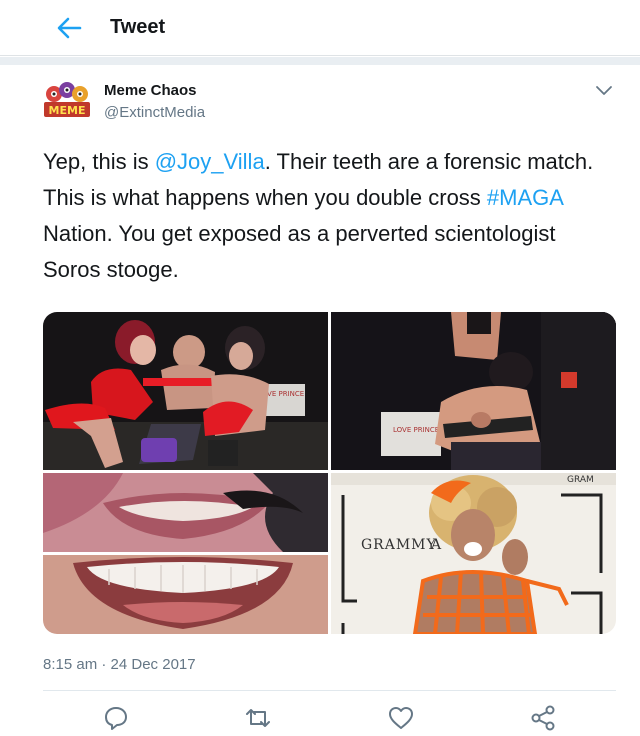 Image resolution: width=640 pixels, height=736 pixels. I want to click on divider, so click(329, 690).